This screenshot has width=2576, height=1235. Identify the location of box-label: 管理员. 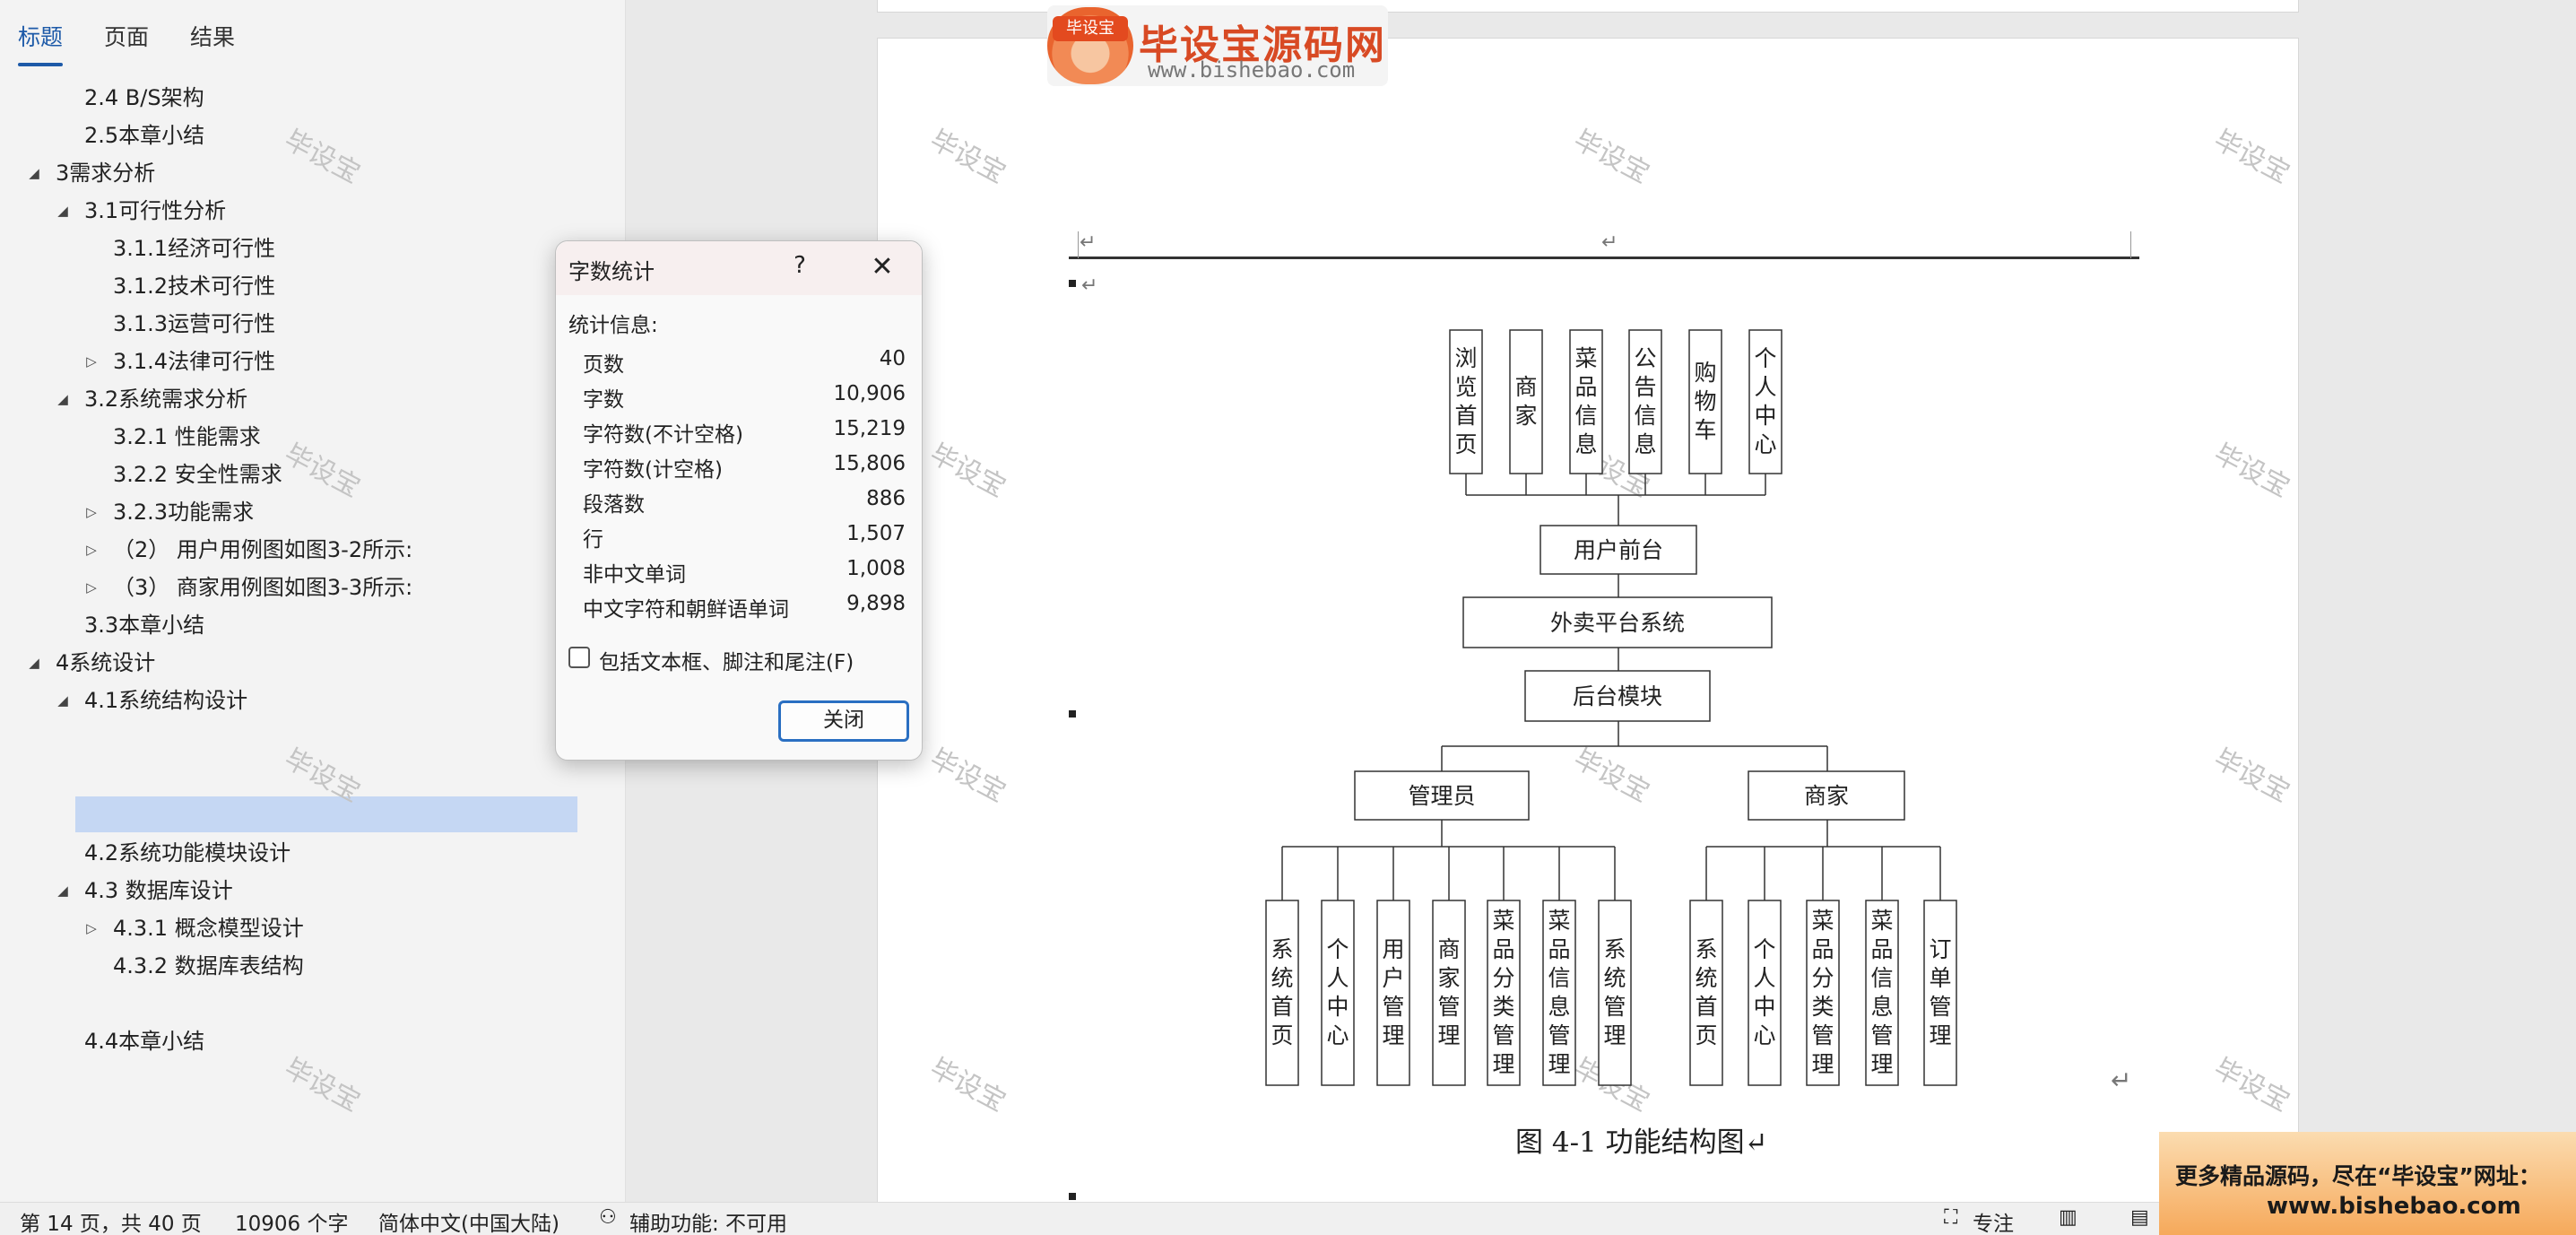
(1441, 796).